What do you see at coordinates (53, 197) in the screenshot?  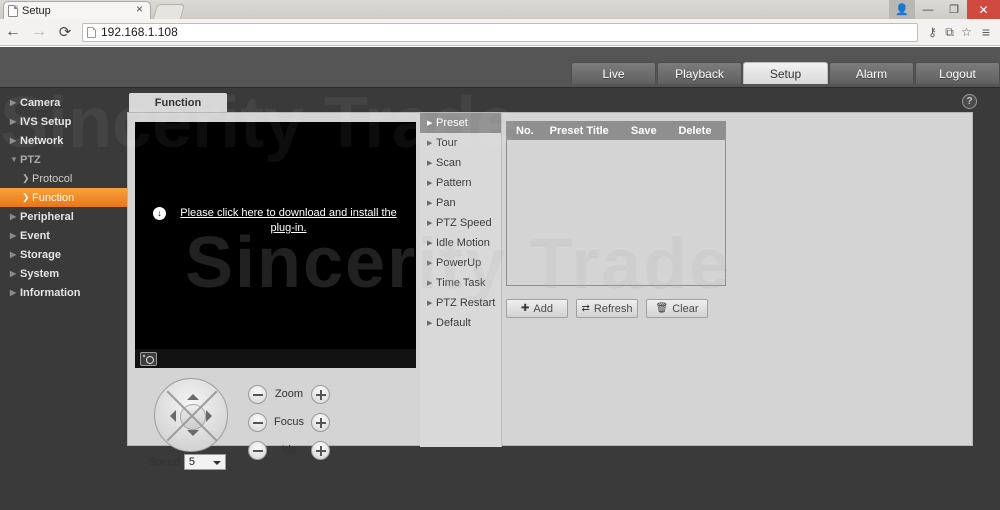 I see `sidebar-label-function: Function` at bounding box center [53, 197].